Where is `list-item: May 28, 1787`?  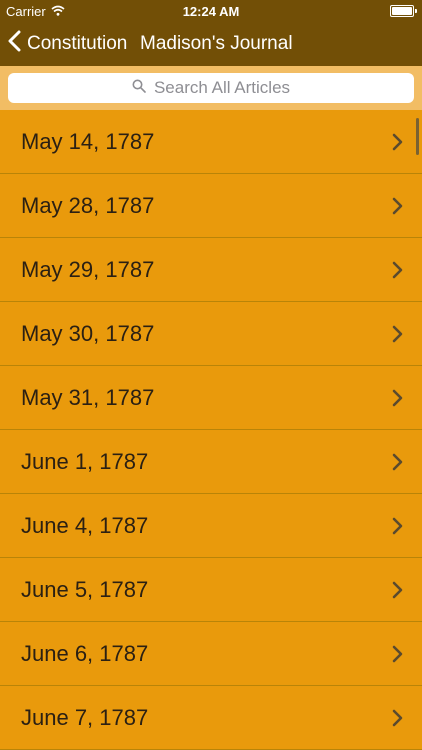 list-item: May 28, 1787 is located at coordinates (211, 206).